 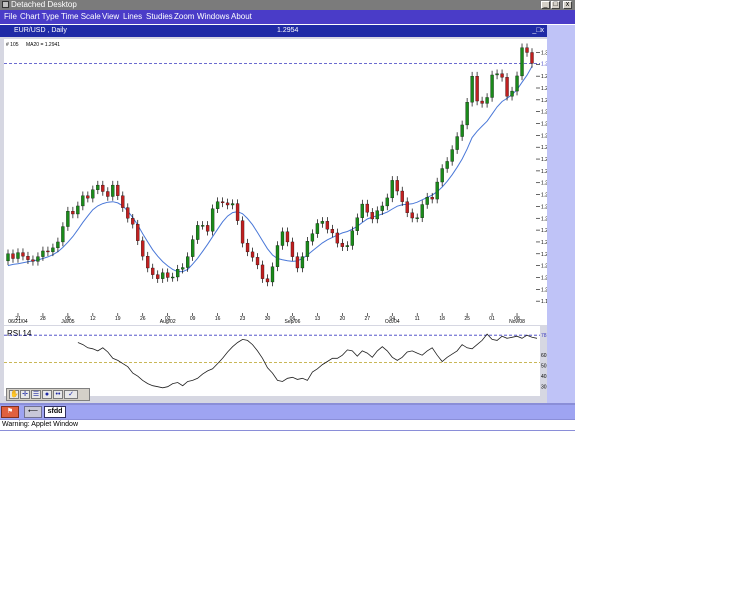 I want to click on price-y-tick-label: 1.2200, so click(x=544, y=243).